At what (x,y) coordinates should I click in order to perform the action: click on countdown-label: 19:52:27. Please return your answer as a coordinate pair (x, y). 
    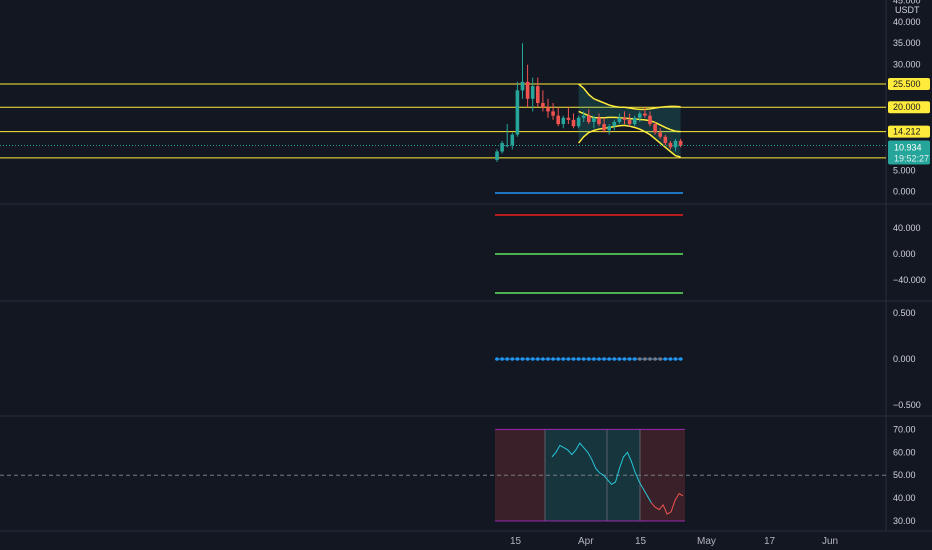
    Looking at the image, I should click on (911, 158).